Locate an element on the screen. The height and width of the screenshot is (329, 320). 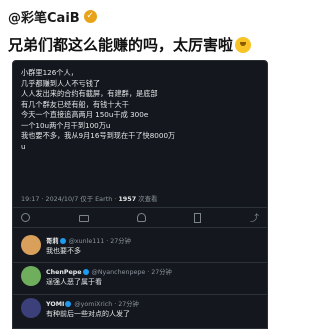
post-caption: 兄弟们都这么能赚的吗，太厉害啦 is located at coordinates (130, 44).